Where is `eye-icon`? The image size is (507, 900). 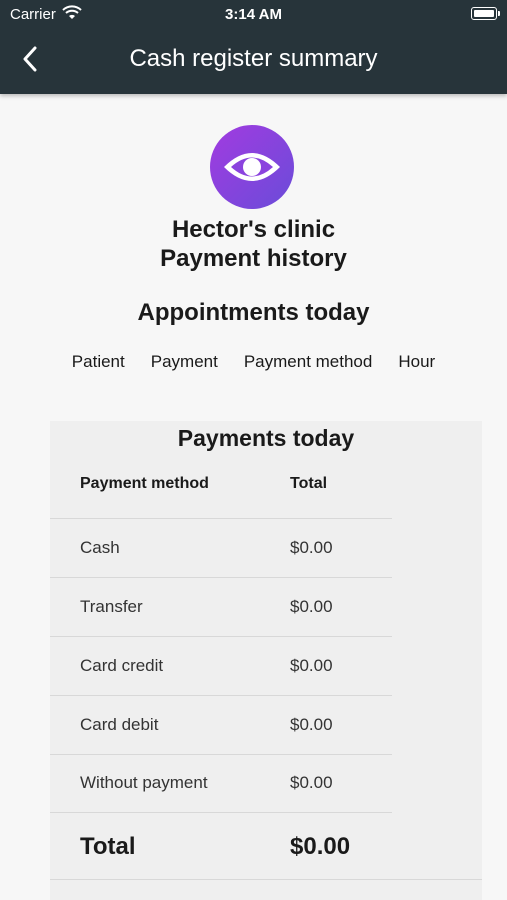 eye-icon is located at coordinates (252, 167).